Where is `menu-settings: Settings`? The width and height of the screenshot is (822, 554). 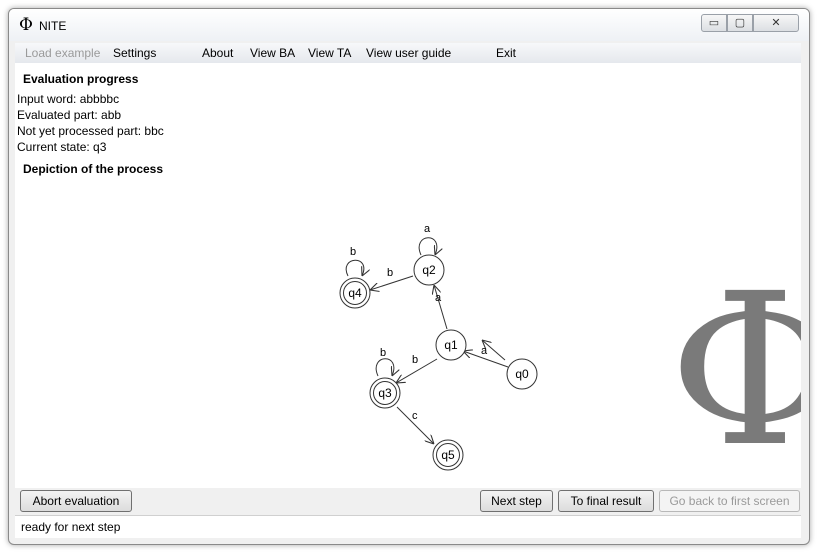
menu-settings: Settings is located at coordinates (134, 53).